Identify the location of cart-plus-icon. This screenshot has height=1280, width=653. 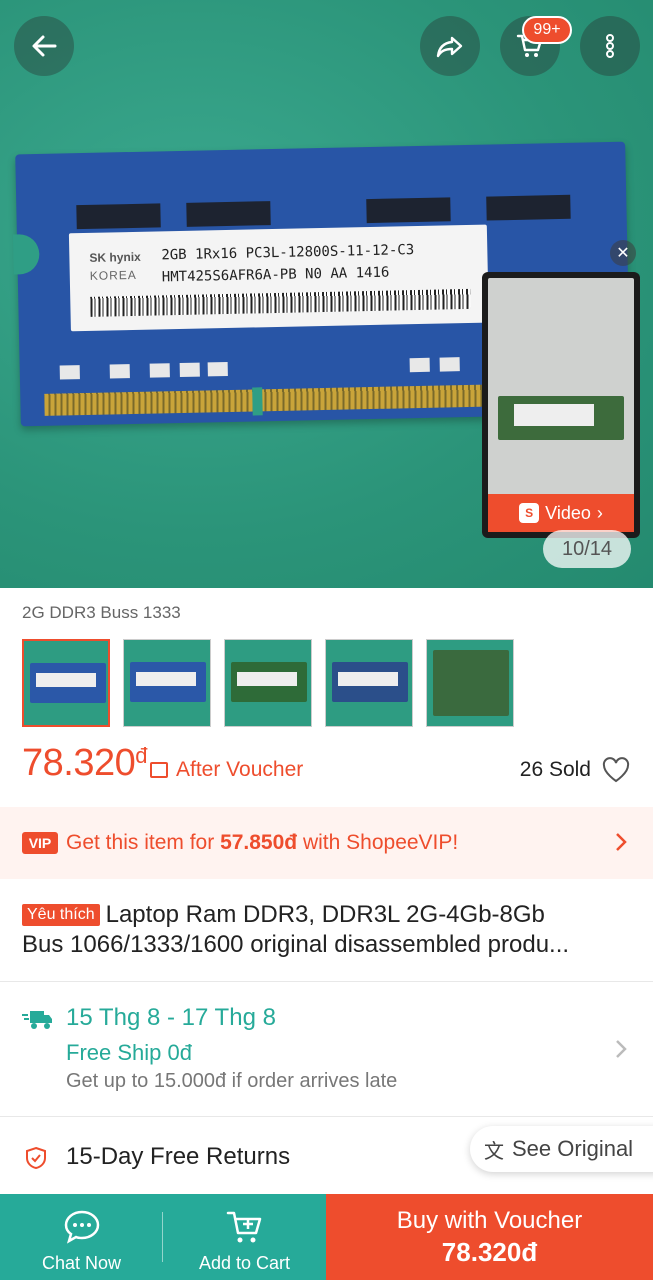
(243, 1227).